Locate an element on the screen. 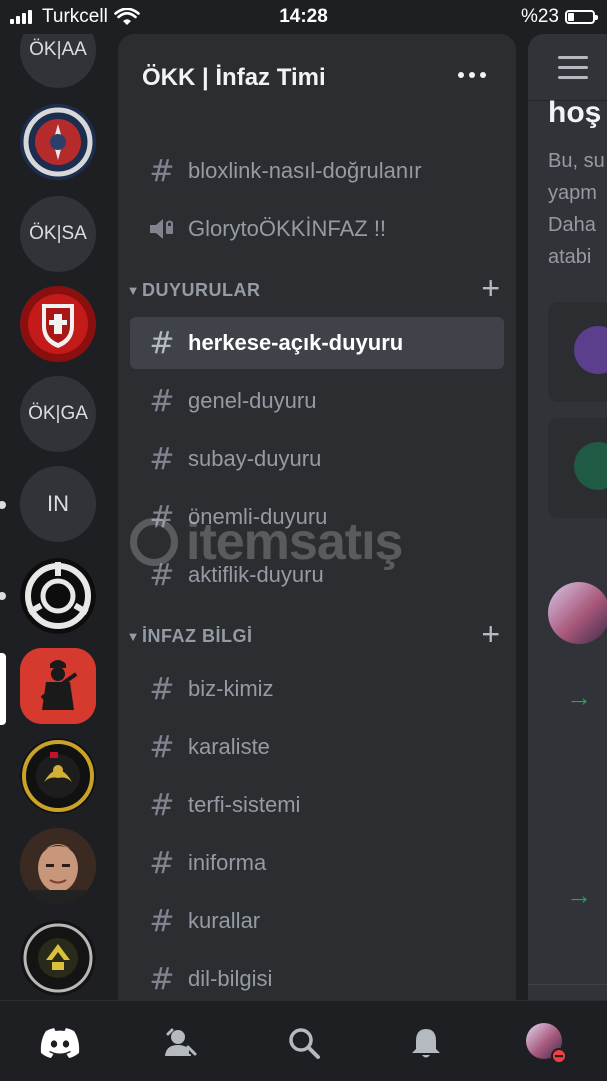  channel-item: # dil-bilgisi is located at coordinates (317, 975).